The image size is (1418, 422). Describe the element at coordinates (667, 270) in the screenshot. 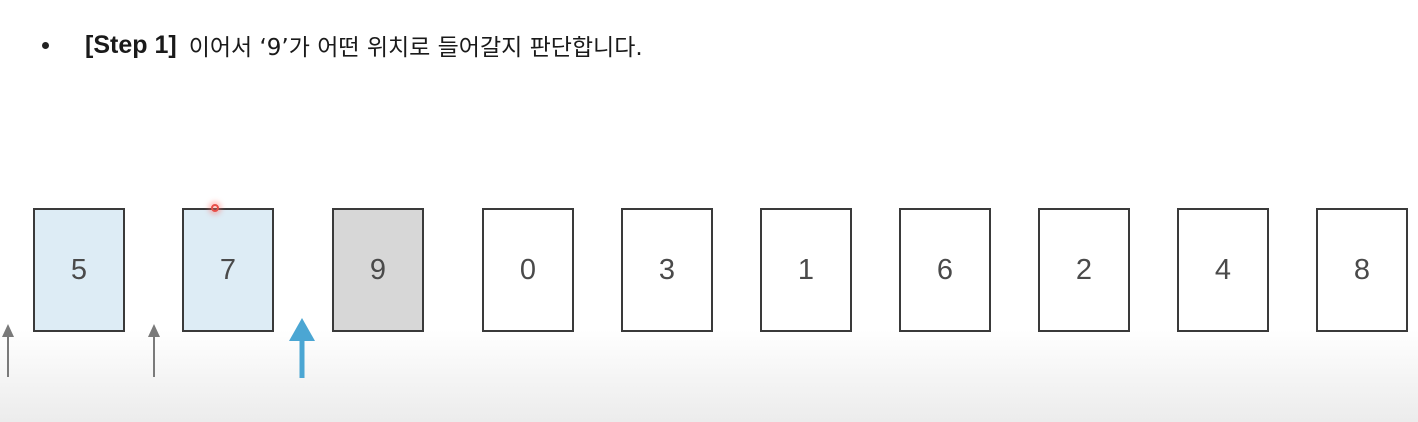

I see `card-3: 3` at that location.